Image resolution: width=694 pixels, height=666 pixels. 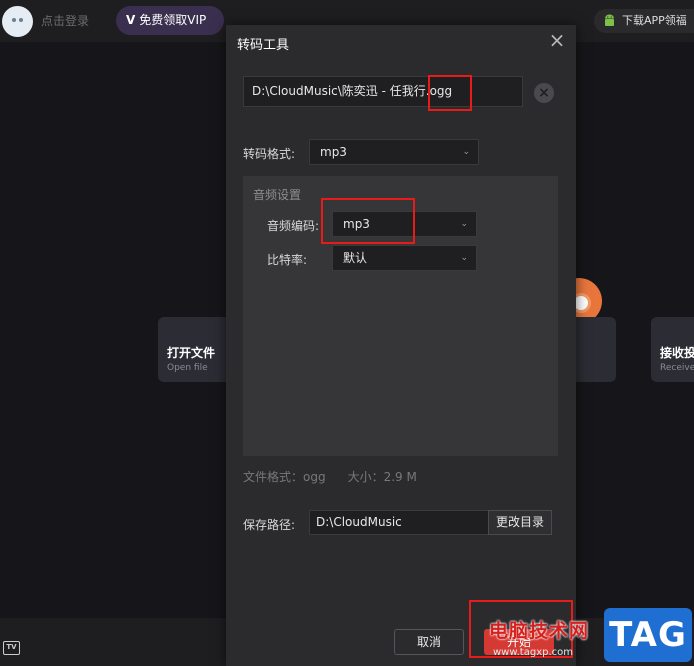 What do you see at coordinates (544, 93) in the screenshot?
I see `clear-file-icon: ×` at bounding box center [544, 93].